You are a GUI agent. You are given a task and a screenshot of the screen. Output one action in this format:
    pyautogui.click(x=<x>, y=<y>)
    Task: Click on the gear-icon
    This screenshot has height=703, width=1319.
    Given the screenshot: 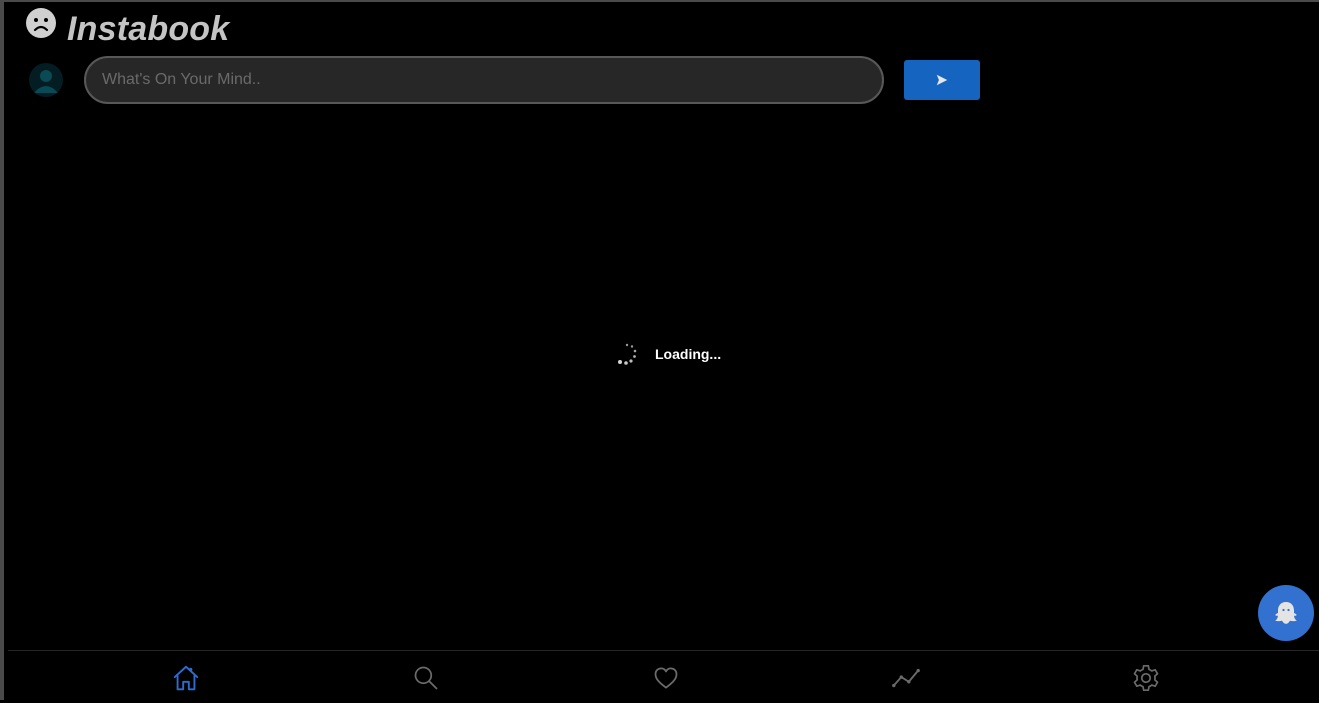 What is the action you would take?
    pyautogui.click(x=1146, y=678)
    